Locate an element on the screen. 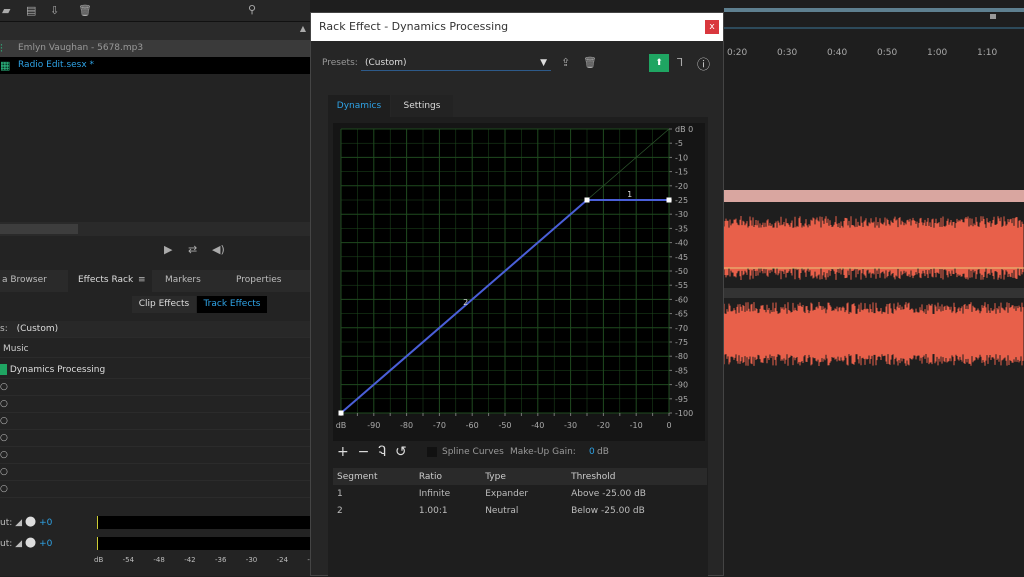 This screenshot has height=577, width=1024. invert-icon: Ꮈ is located at coordinates (382, 452).